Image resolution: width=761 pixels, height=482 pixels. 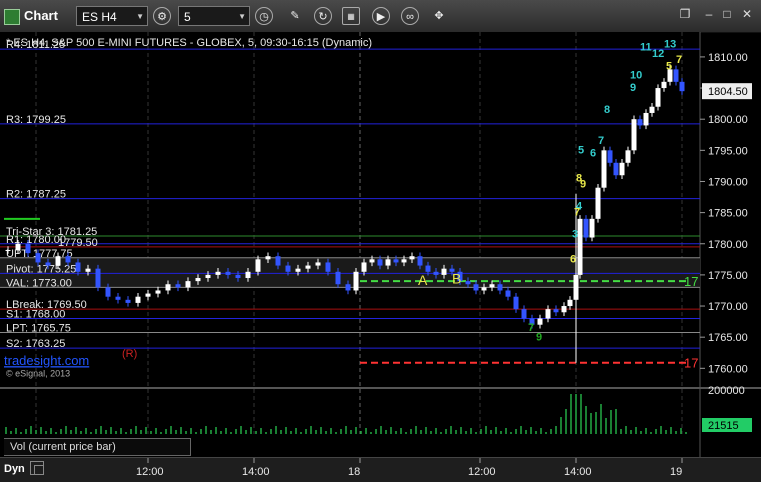 I want to click on close-icon: ✕, so click(x=747, y=14).